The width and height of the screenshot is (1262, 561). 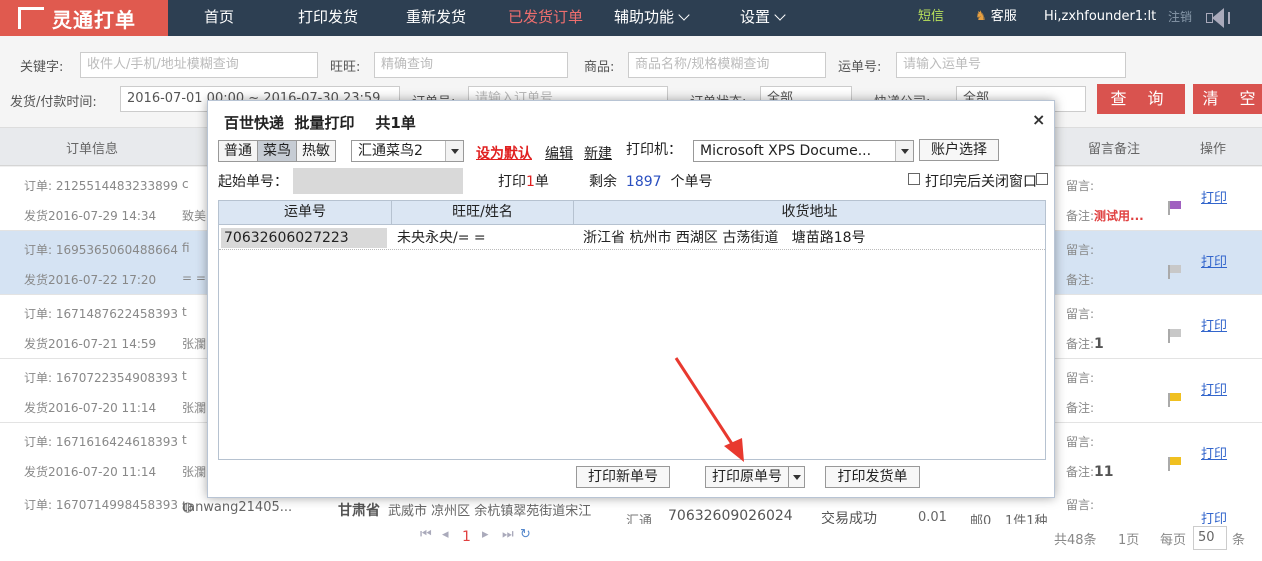 What do you see at coordinates (734, 450) in the screenshot?
I see `arrow-head` at bounding box center [734, 450].